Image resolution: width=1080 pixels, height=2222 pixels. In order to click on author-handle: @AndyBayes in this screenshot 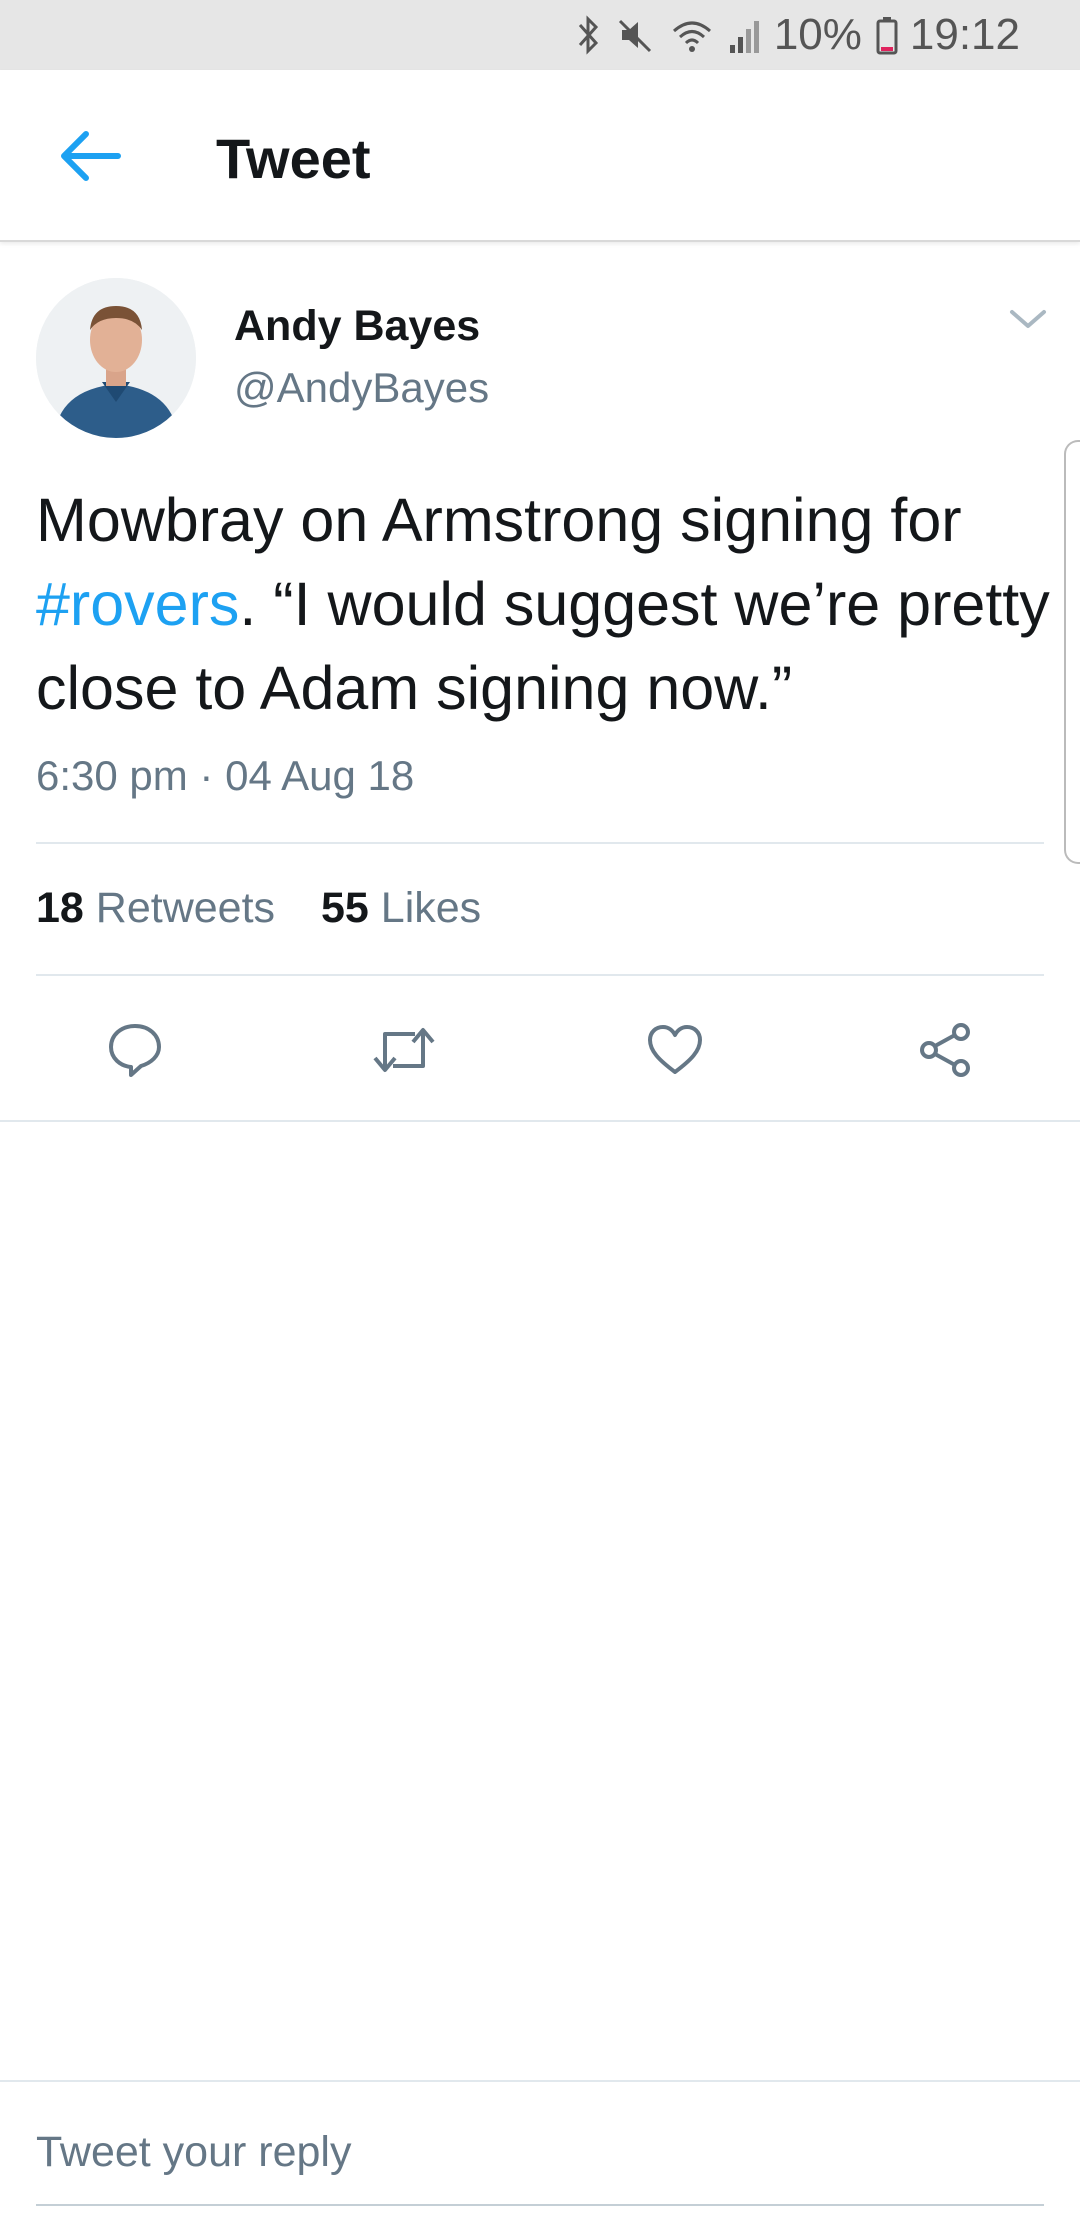, I will do `click(361, 388)`.